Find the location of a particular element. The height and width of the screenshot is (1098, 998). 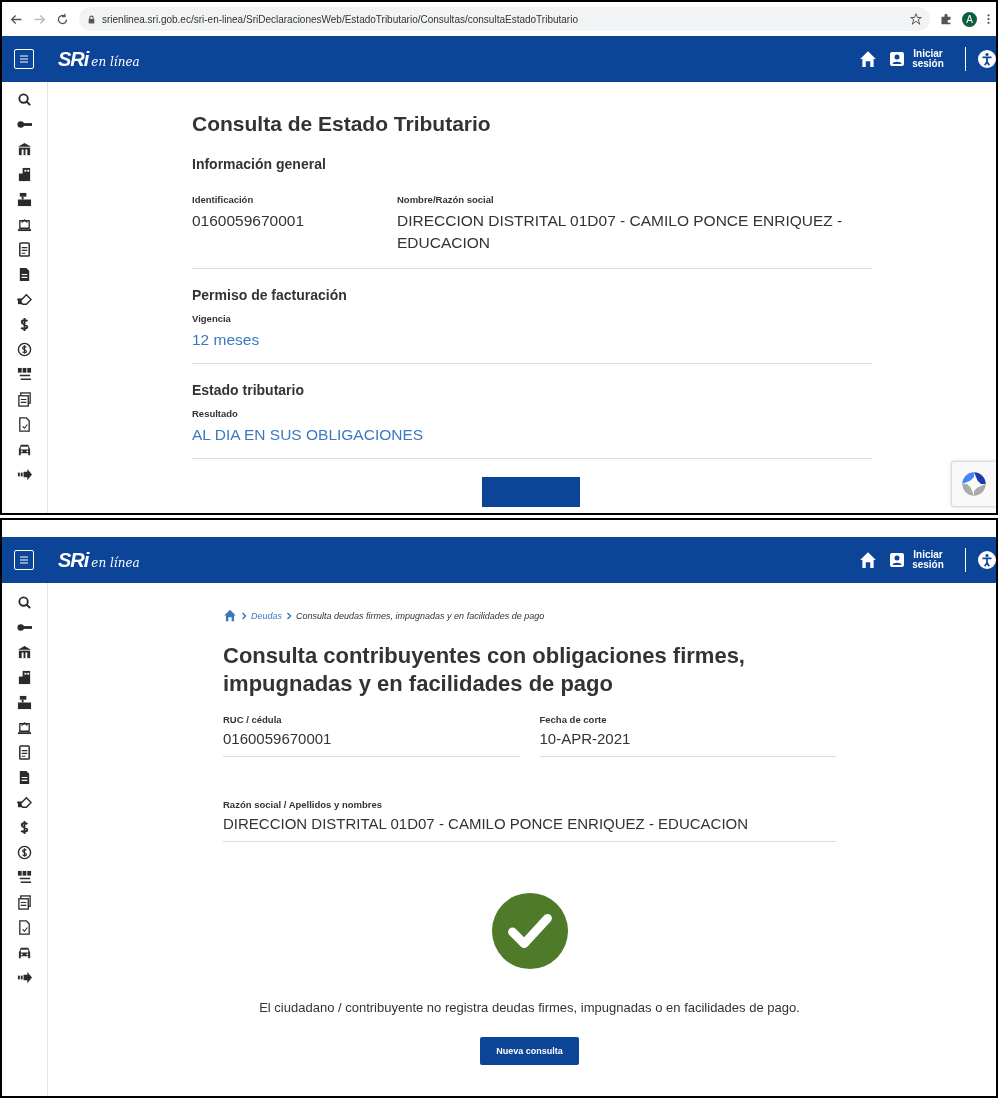

check-circle-icon is located at coordinates (529, 931).